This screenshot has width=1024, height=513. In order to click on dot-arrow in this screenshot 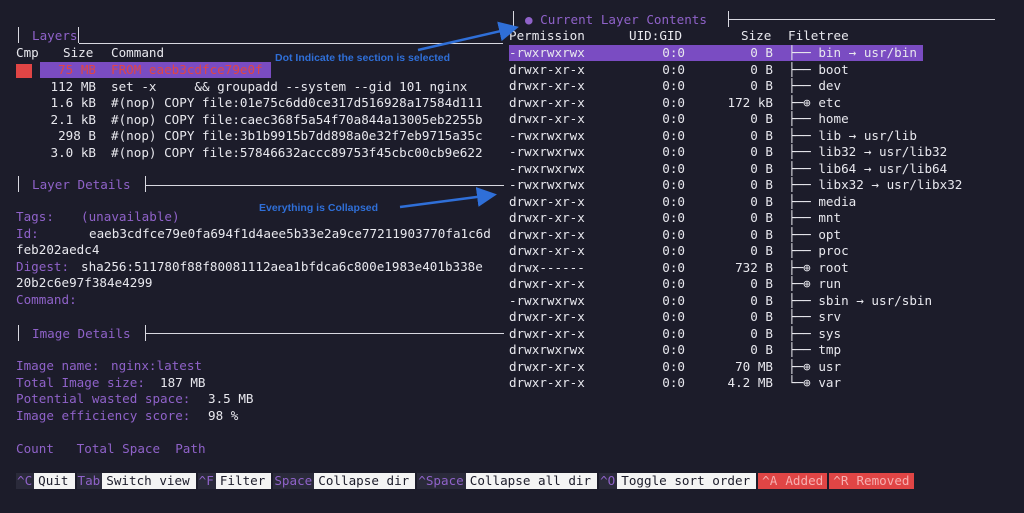, I will do `click(468, 36)`.